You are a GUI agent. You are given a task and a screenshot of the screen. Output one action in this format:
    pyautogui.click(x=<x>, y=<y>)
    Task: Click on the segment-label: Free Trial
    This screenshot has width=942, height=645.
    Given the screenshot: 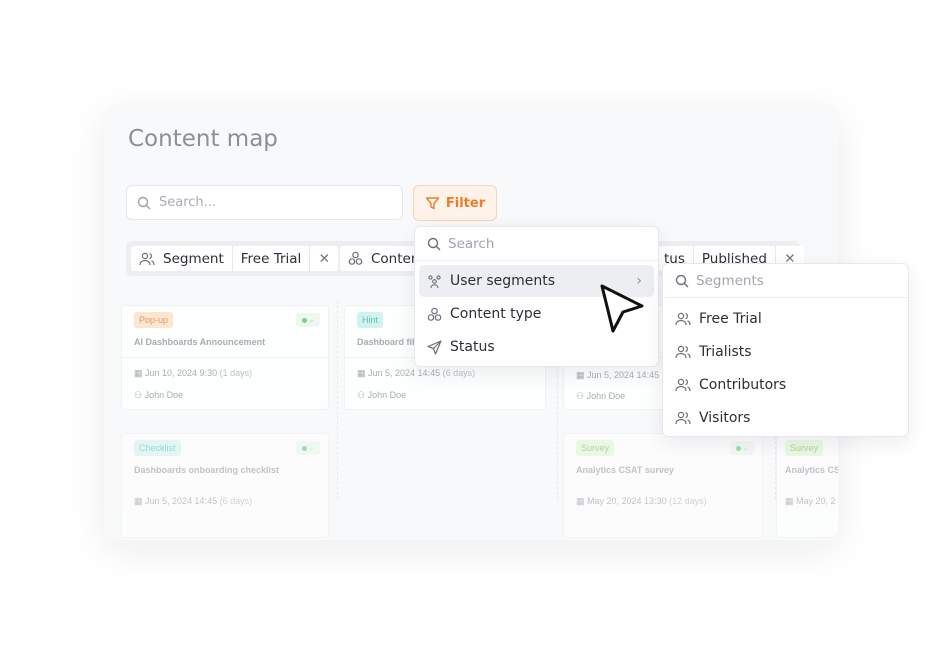 What is the action you would take?
    pyautogui.click(x=730, y=319)
    